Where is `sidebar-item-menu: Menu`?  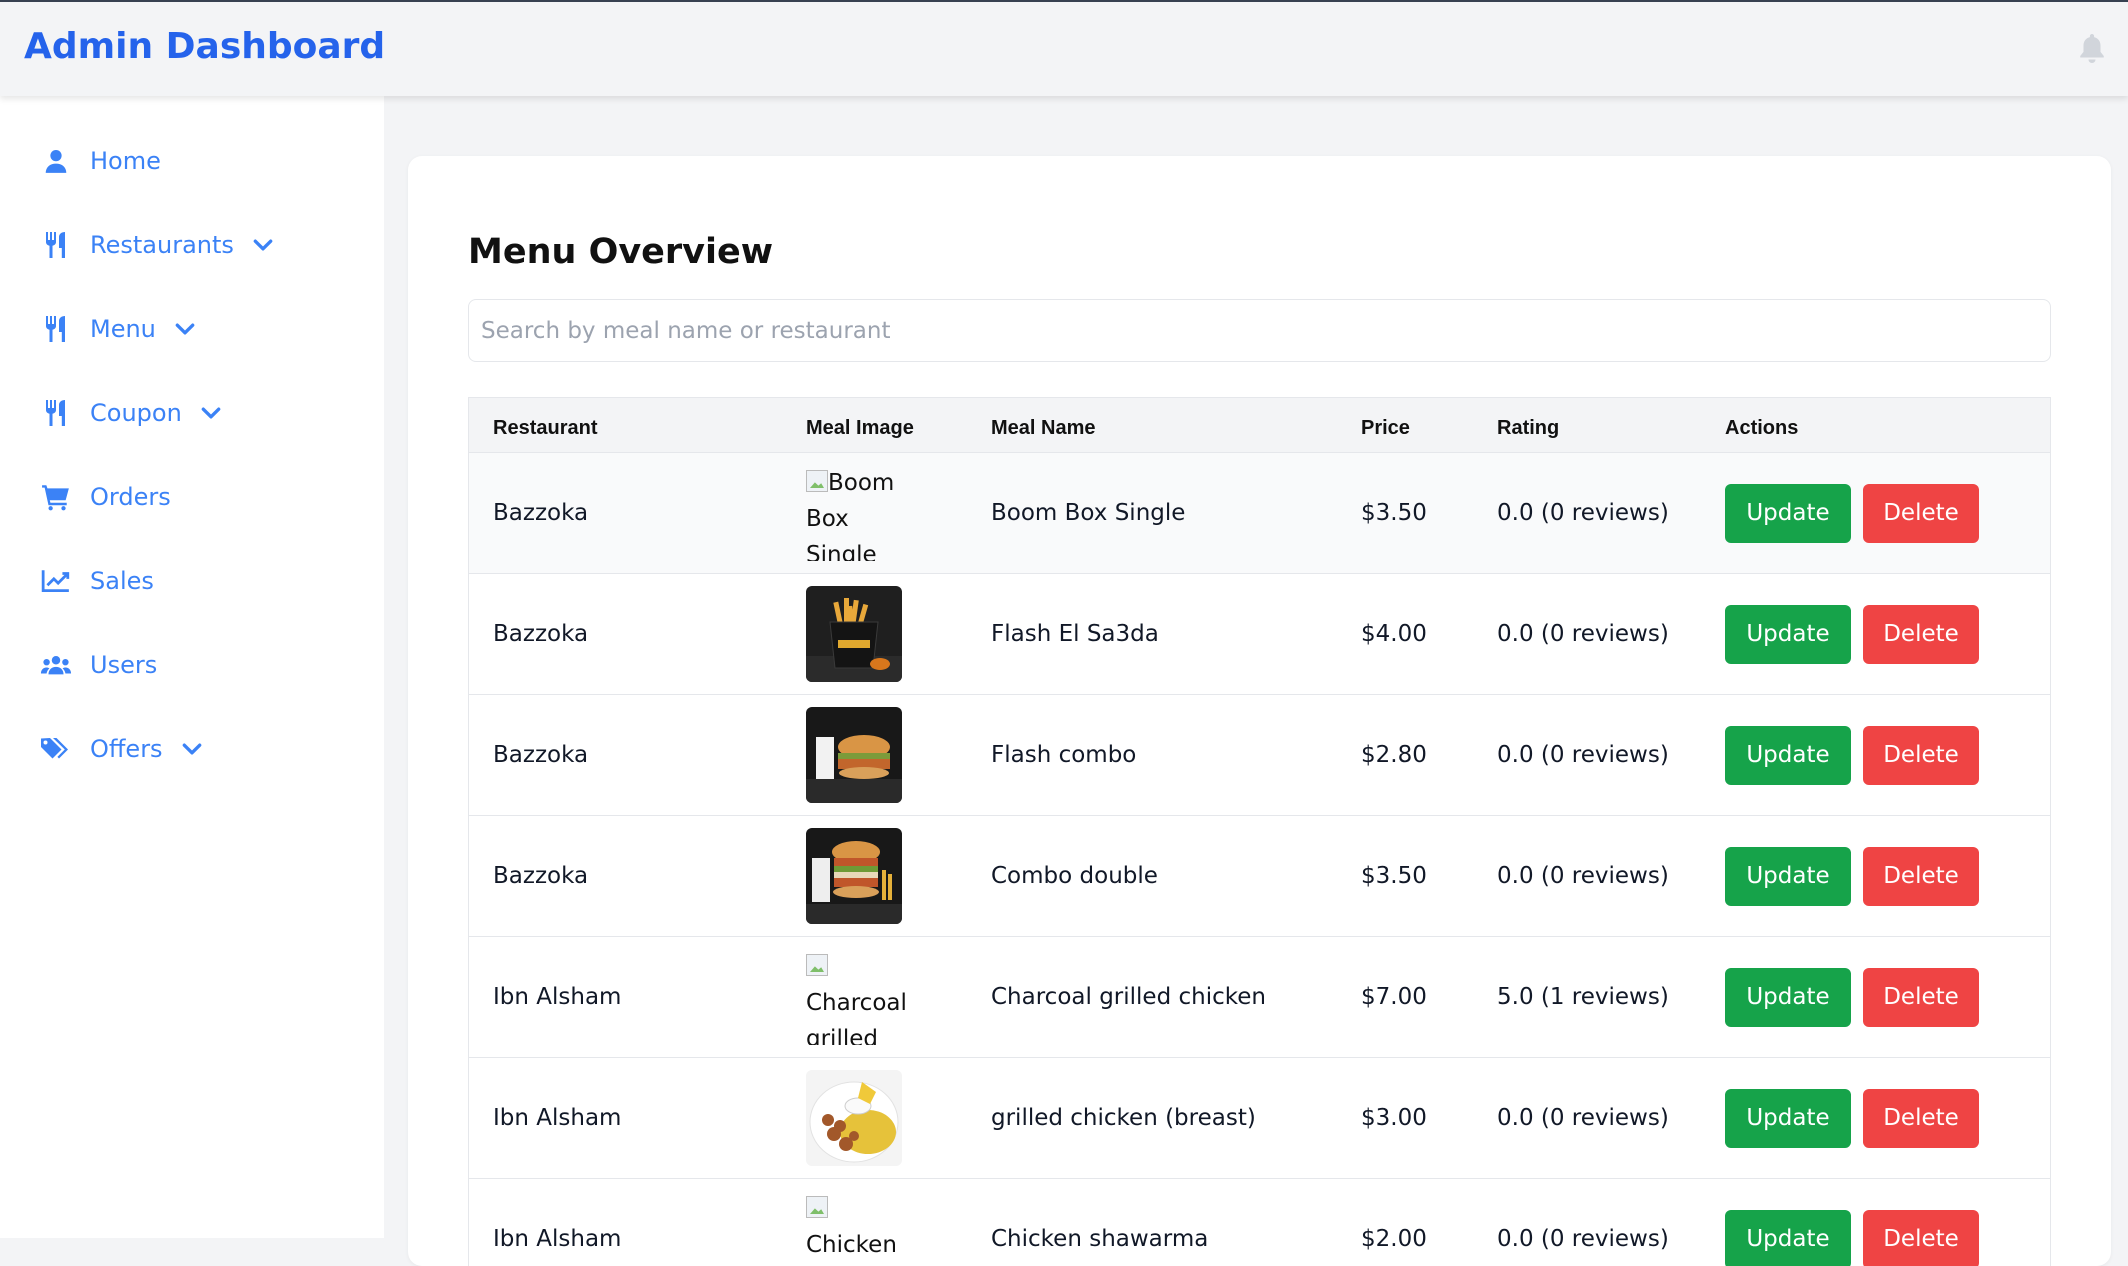 sidebar-item-menu: Menu is located at coordinates (118, 329).